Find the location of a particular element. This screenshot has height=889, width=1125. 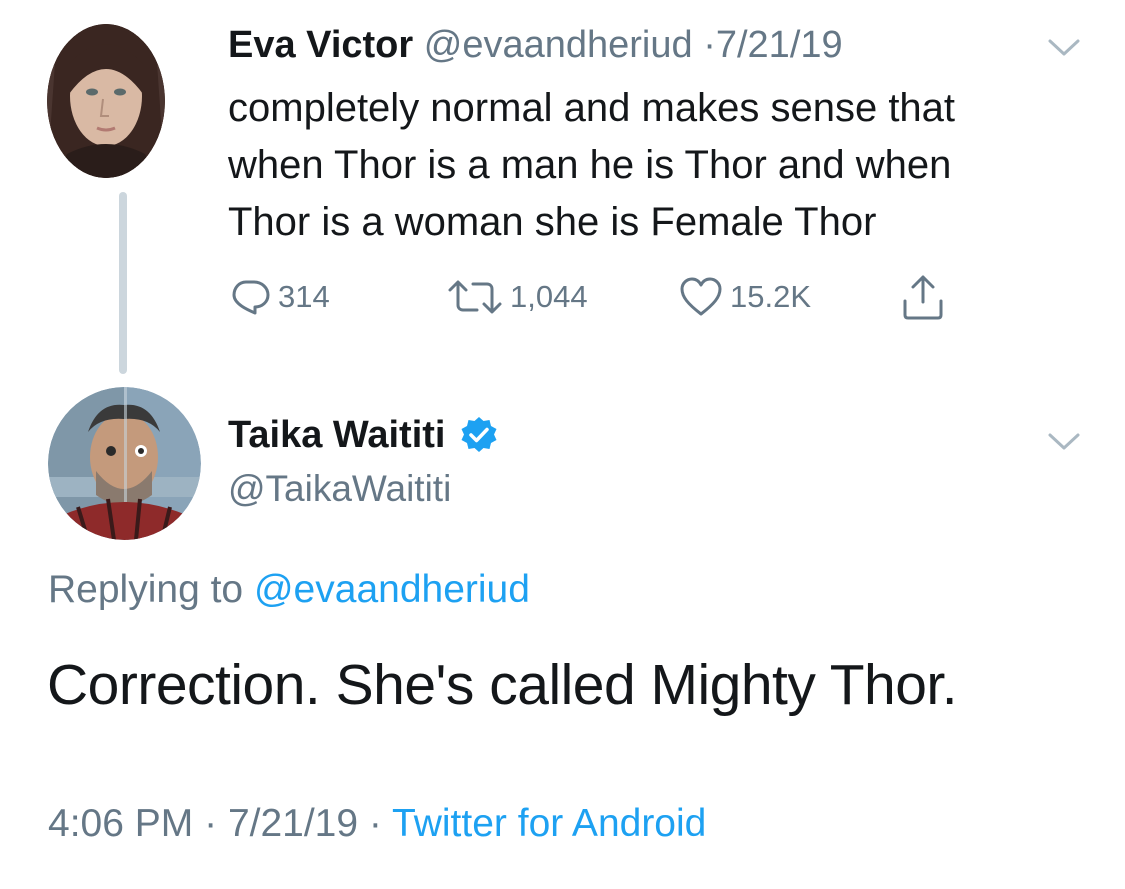

parent-text-line: Thor is a woman she is Female Thor is located at coordinates (552, 222).